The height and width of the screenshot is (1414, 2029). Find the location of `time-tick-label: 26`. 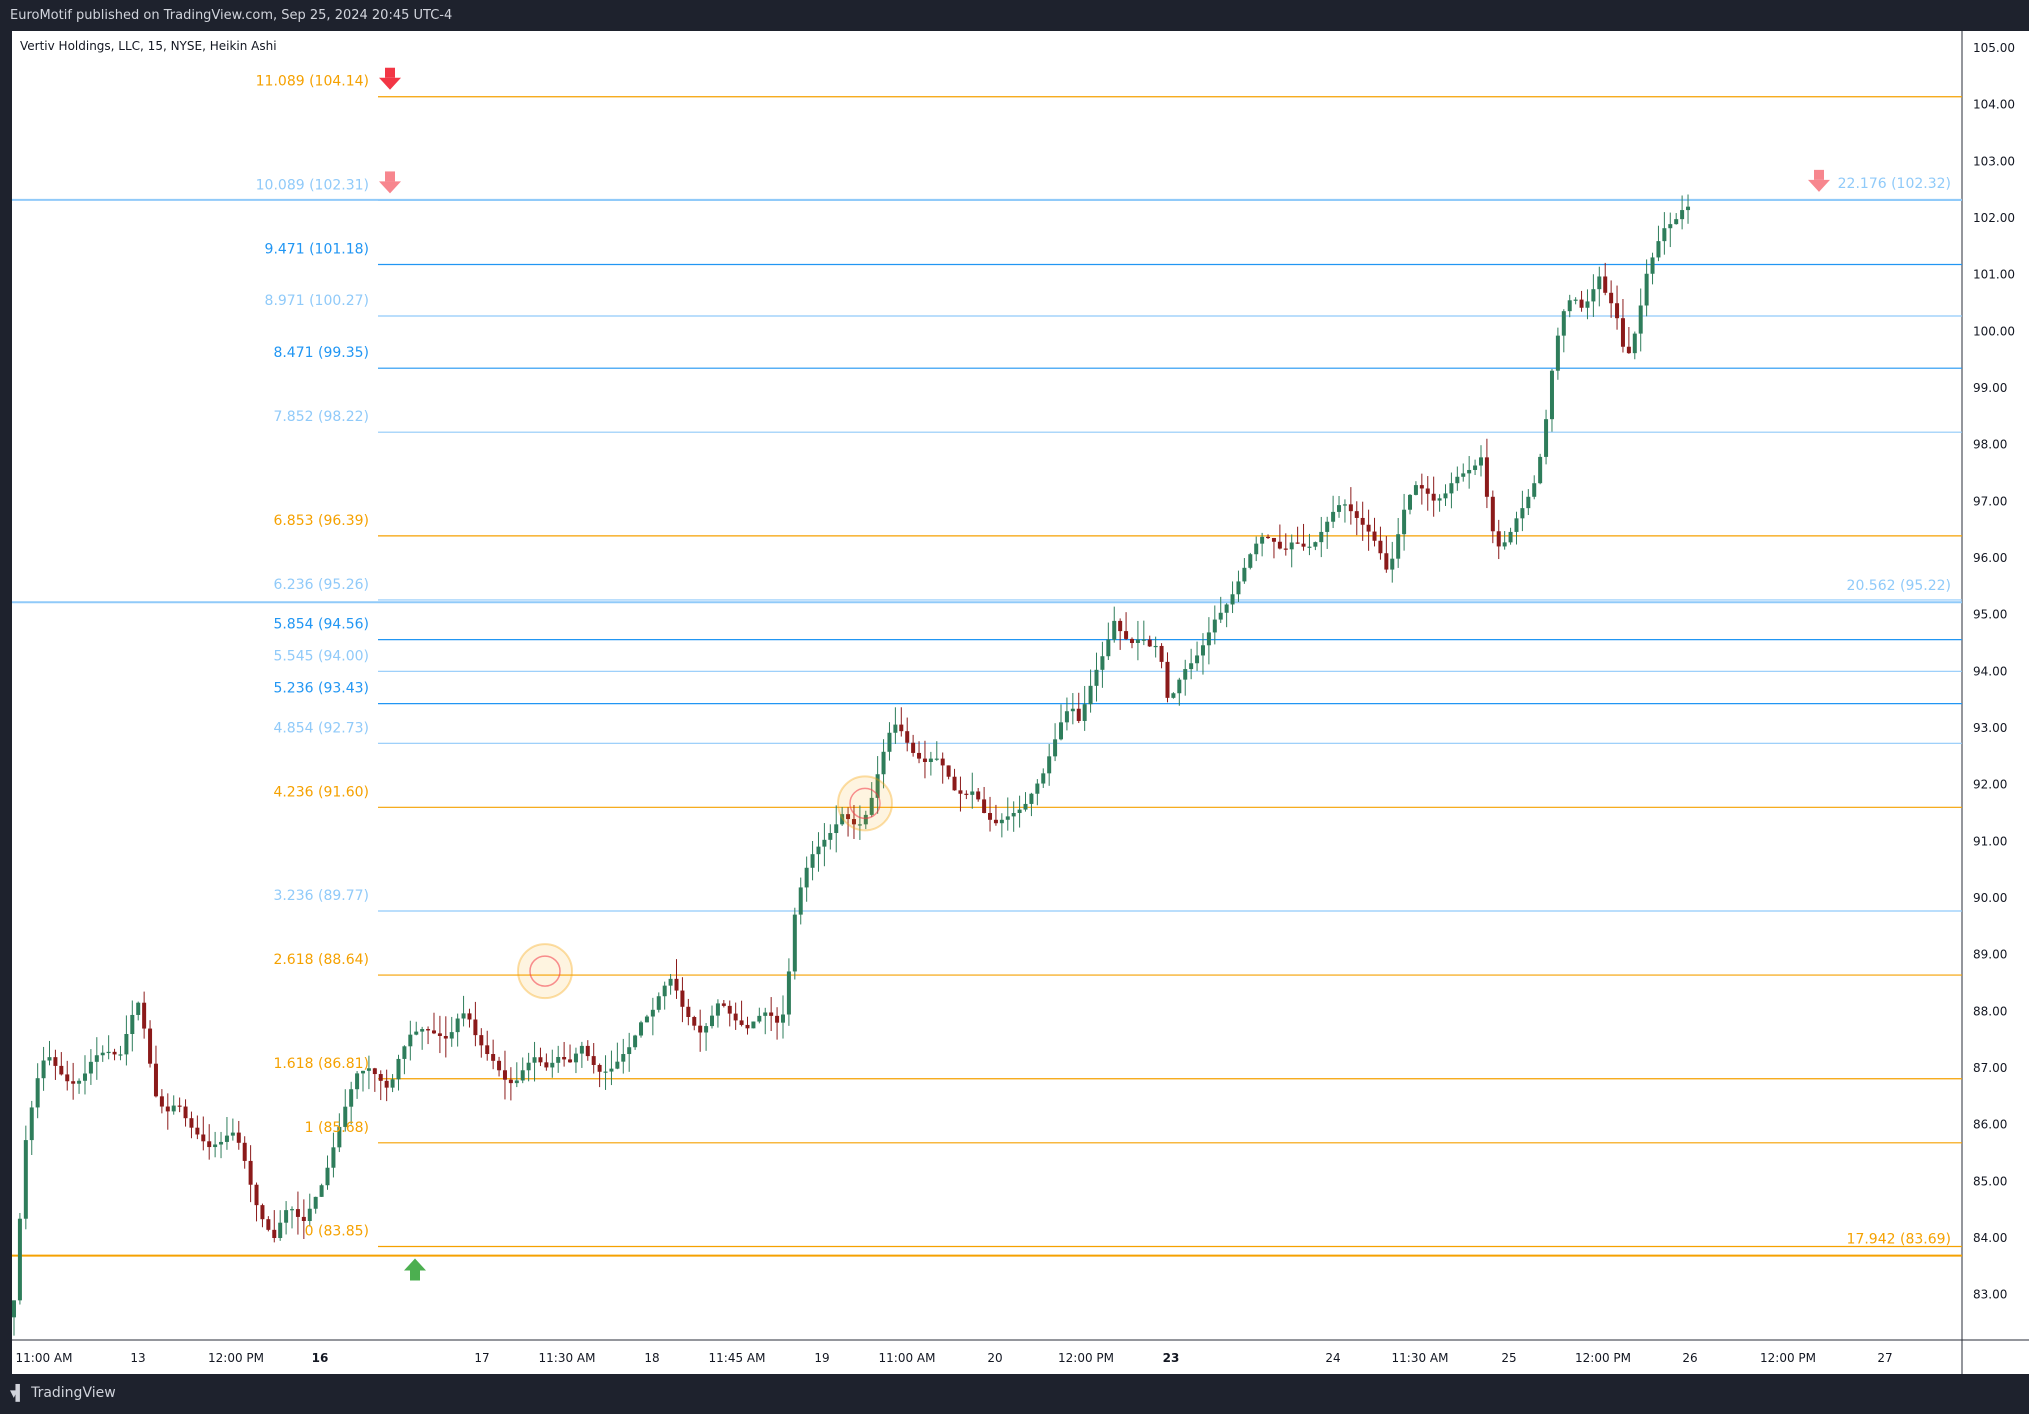

time-tick-label: 26 is located at coordinates (1689, 1358).